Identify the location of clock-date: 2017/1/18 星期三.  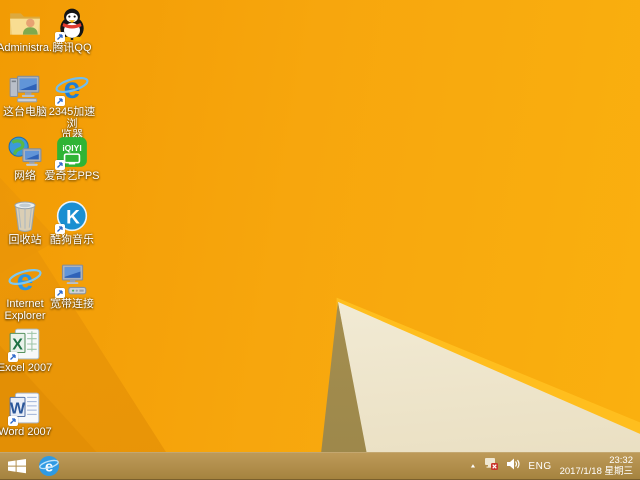
(596, 471).